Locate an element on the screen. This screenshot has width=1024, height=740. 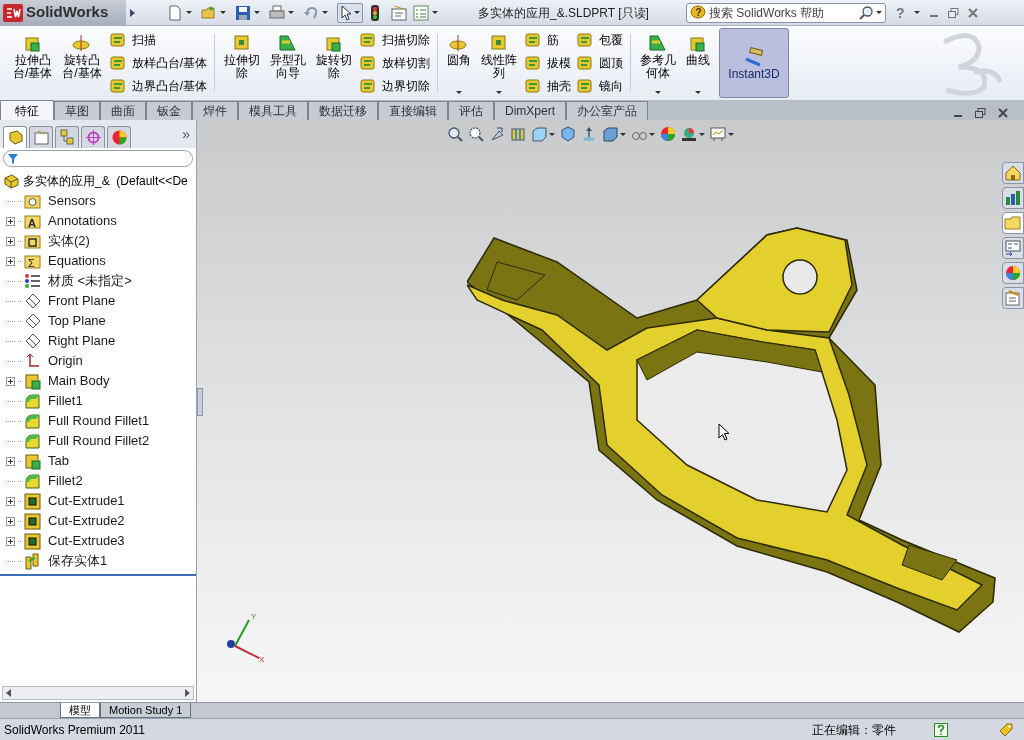
tree-item: Equations is located at coordinates (77, 261).